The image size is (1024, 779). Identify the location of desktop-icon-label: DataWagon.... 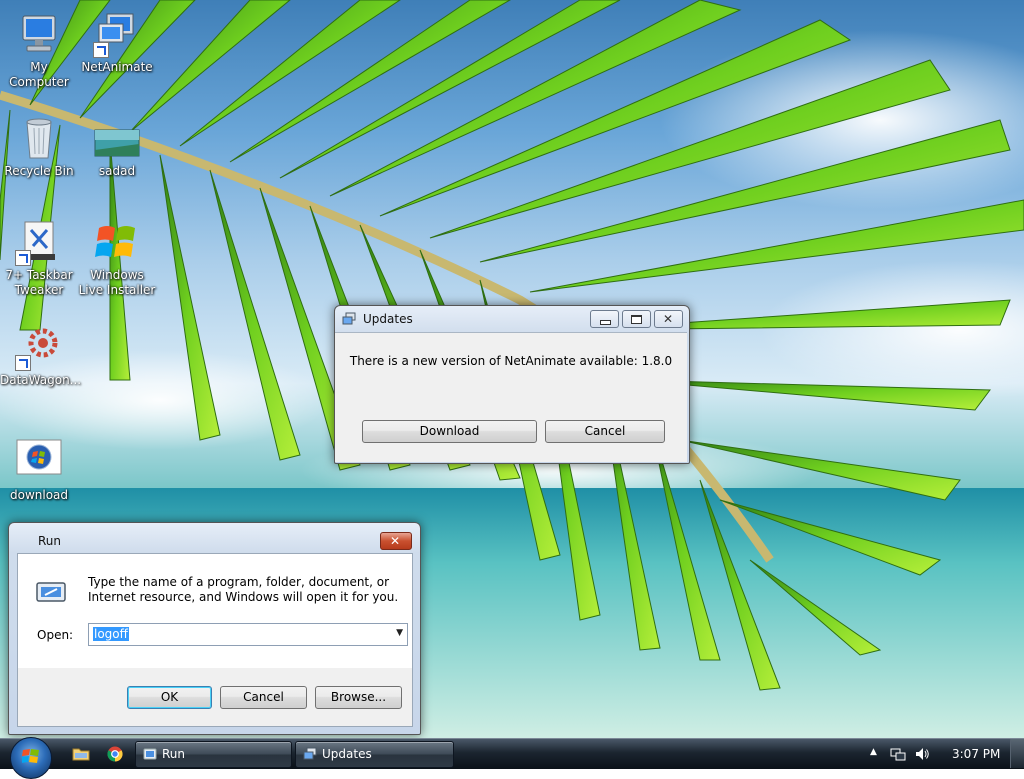
(41, 380).